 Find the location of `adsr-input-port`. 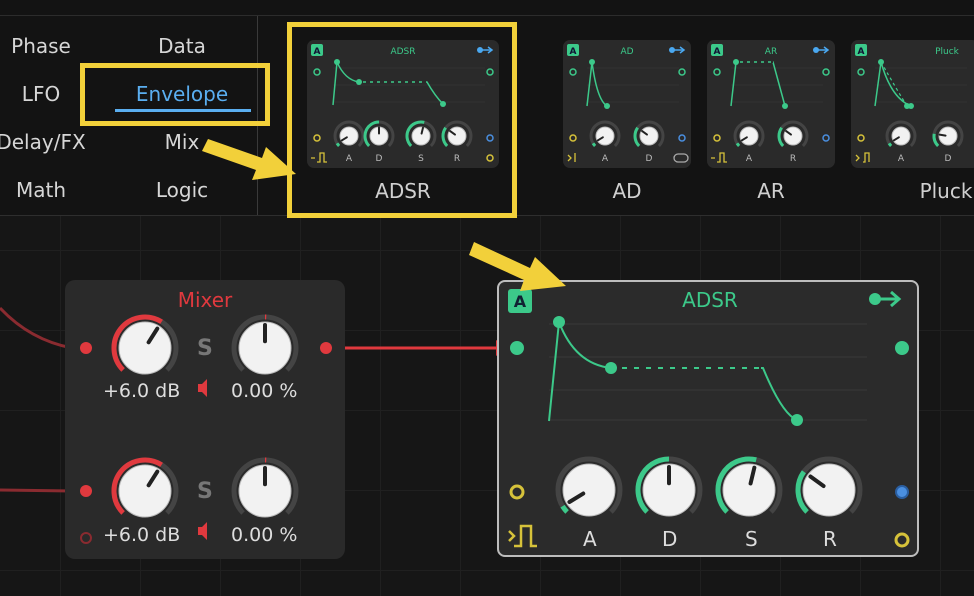

adsr-input-port is located at coordinates (517, 348).